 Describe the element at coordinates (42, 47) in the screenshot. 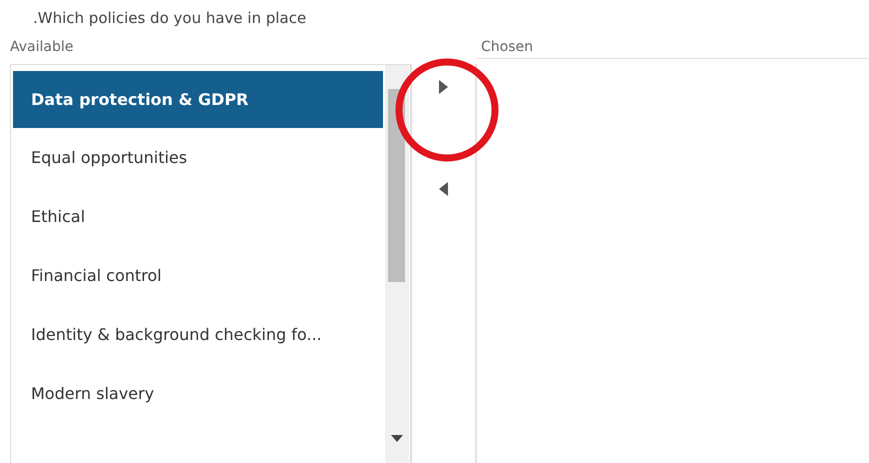

I see `available-label: Available` at that location.